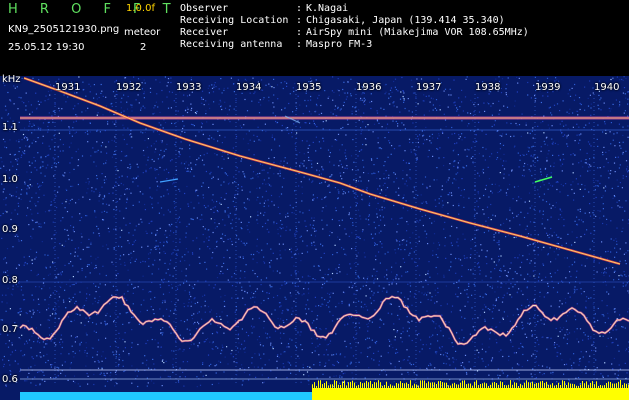 Image resolution: width=629 pixels, height=400 pixels. I want to click on y-tick-label: 0.7, so click(10, 329).